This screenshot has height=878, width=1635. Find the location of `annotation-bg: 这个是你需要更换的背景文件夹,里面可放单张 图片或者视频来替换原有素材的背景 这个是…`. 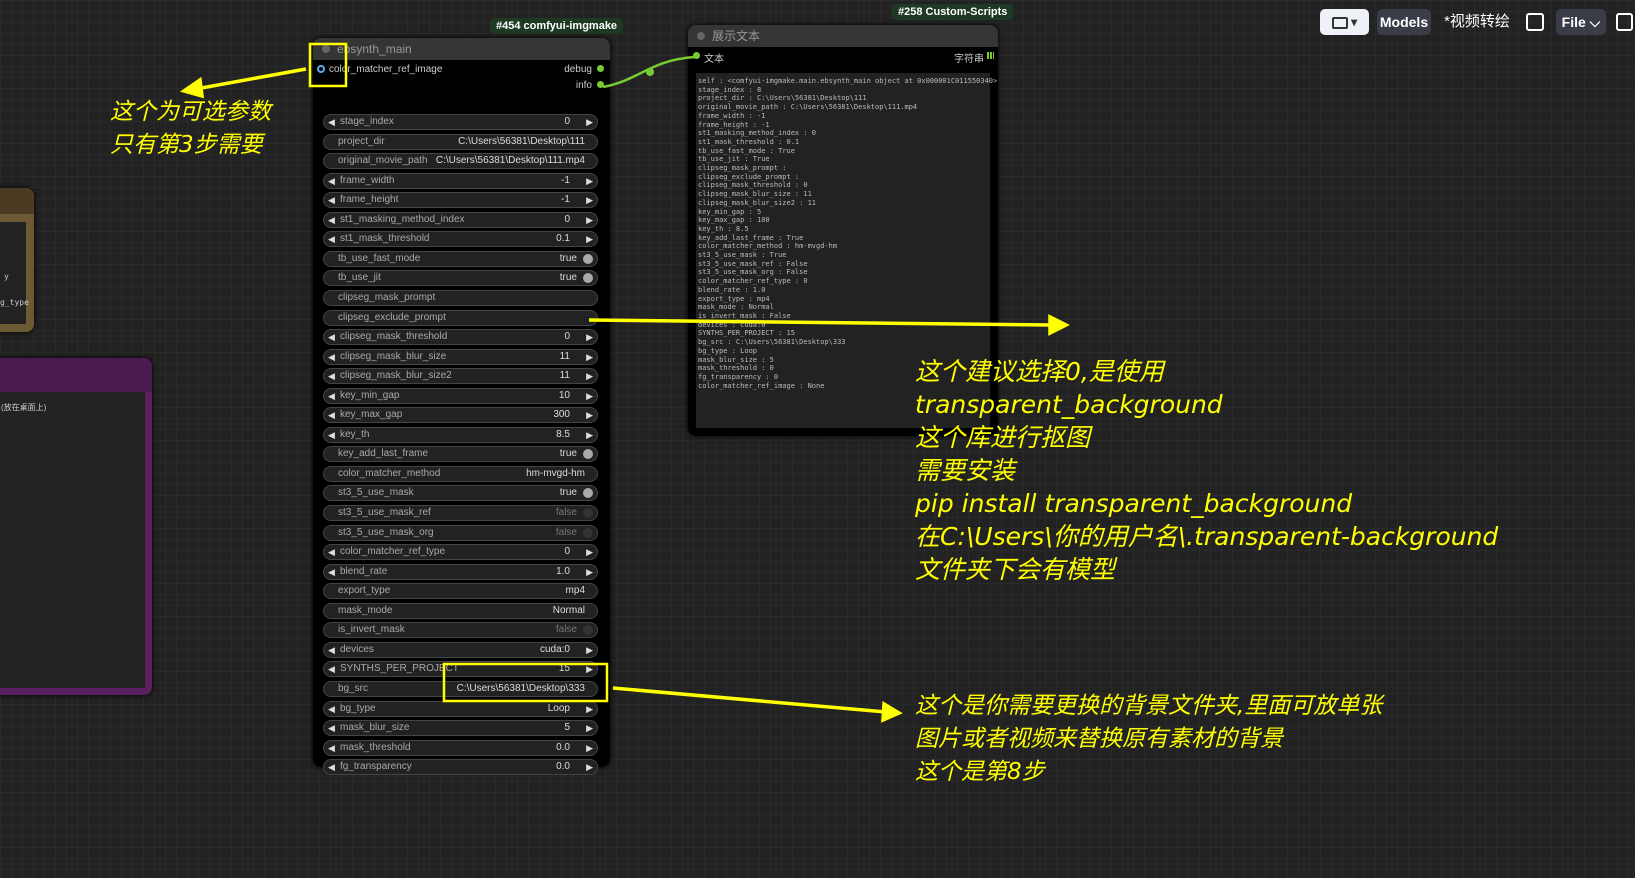

annotation-bg: 这个是你需要更换的背景文件夹,里面可放单张 图片或者视频来替换原有素材的背景 这个是… is located at coordinates (1148, 739).